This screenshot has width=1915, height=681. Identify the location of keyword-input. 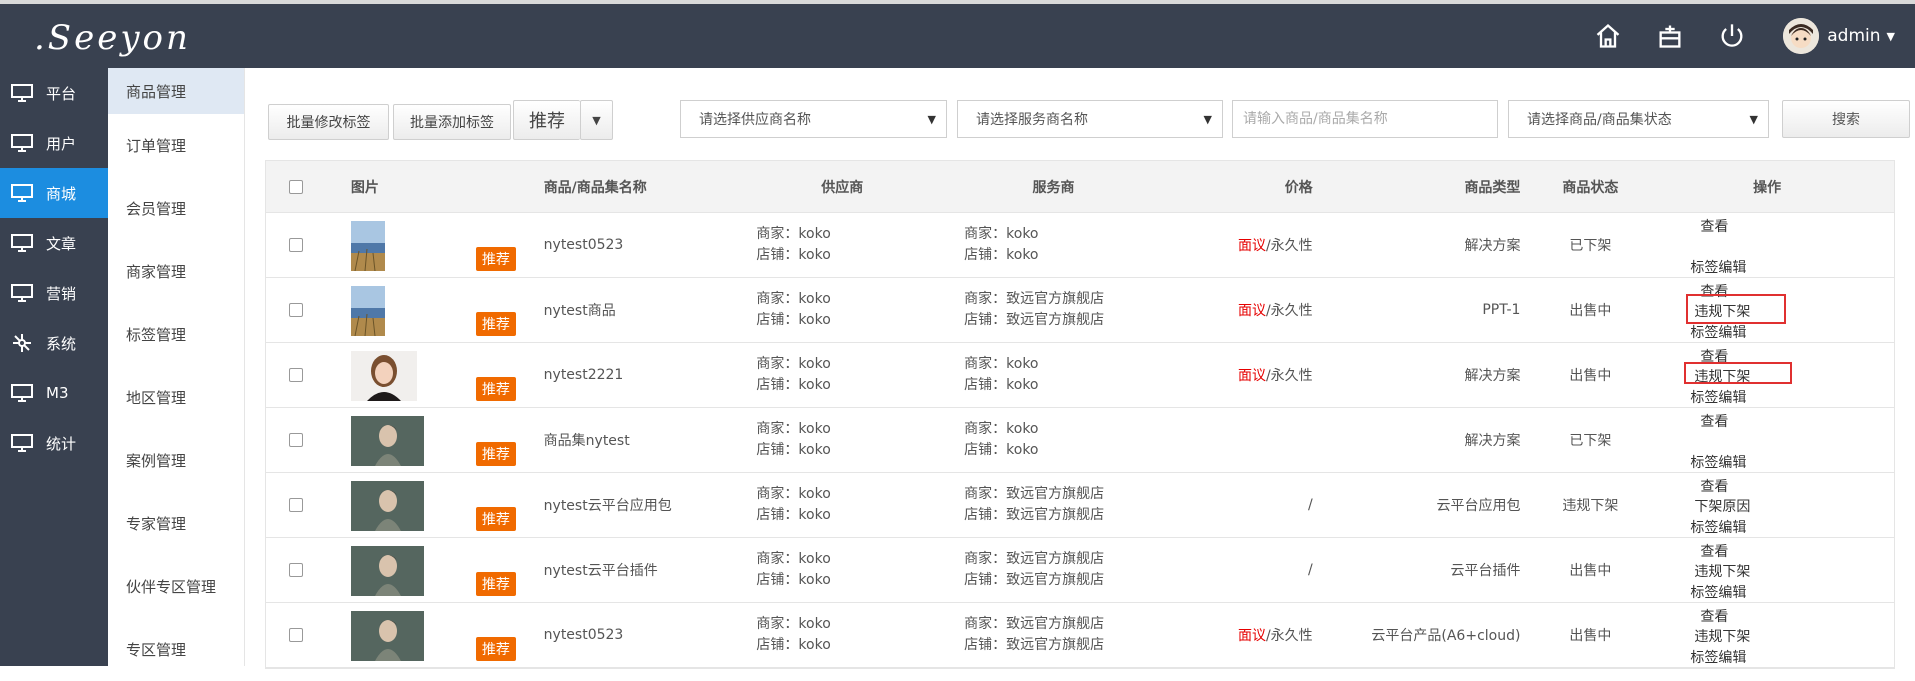
(1365, 119).